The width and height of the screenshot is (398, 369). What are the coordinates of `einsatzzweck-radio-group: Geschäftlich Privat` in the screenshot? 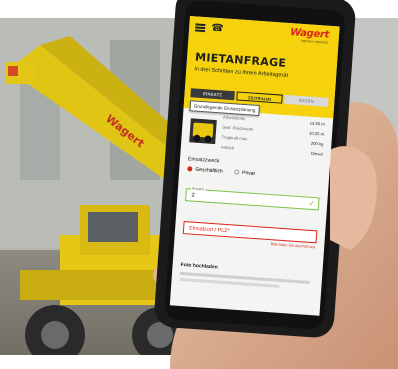 It's located at (221, 171).